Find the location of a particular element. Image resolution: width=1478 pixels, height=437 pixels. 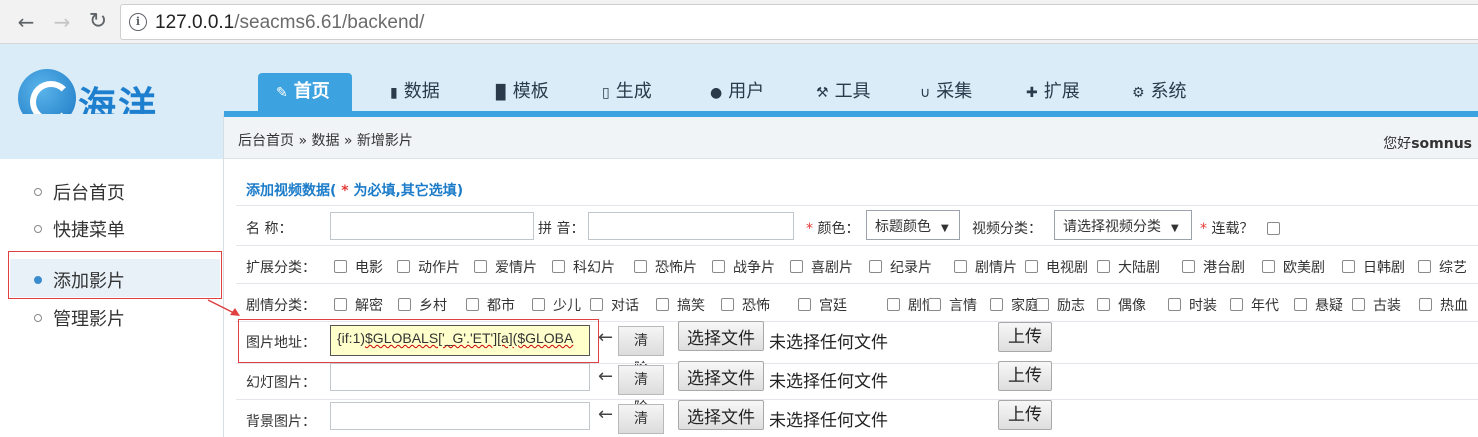

plot-option: 励志 is located at coordinates (1060, 305).